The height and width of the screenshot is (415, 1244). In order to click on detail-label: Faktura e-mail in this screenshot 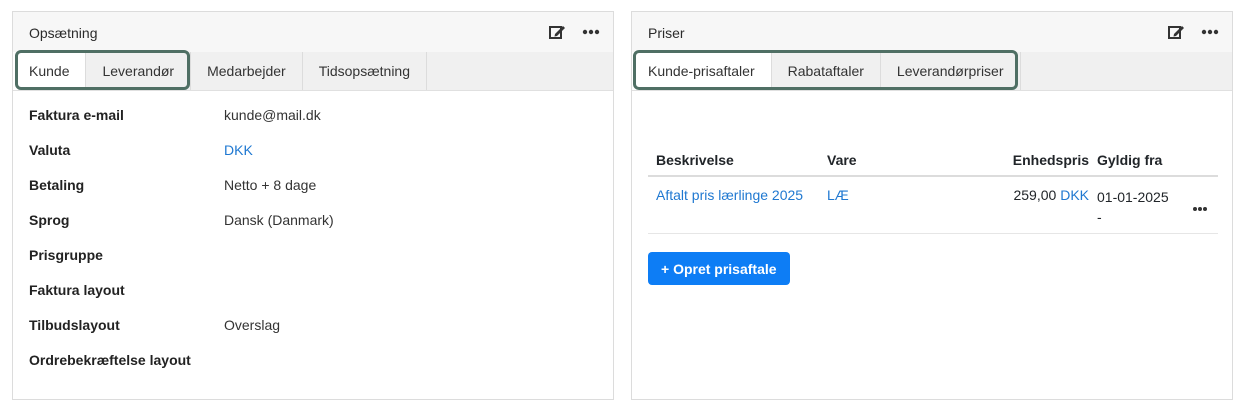, I will do `click(76, 115)`.